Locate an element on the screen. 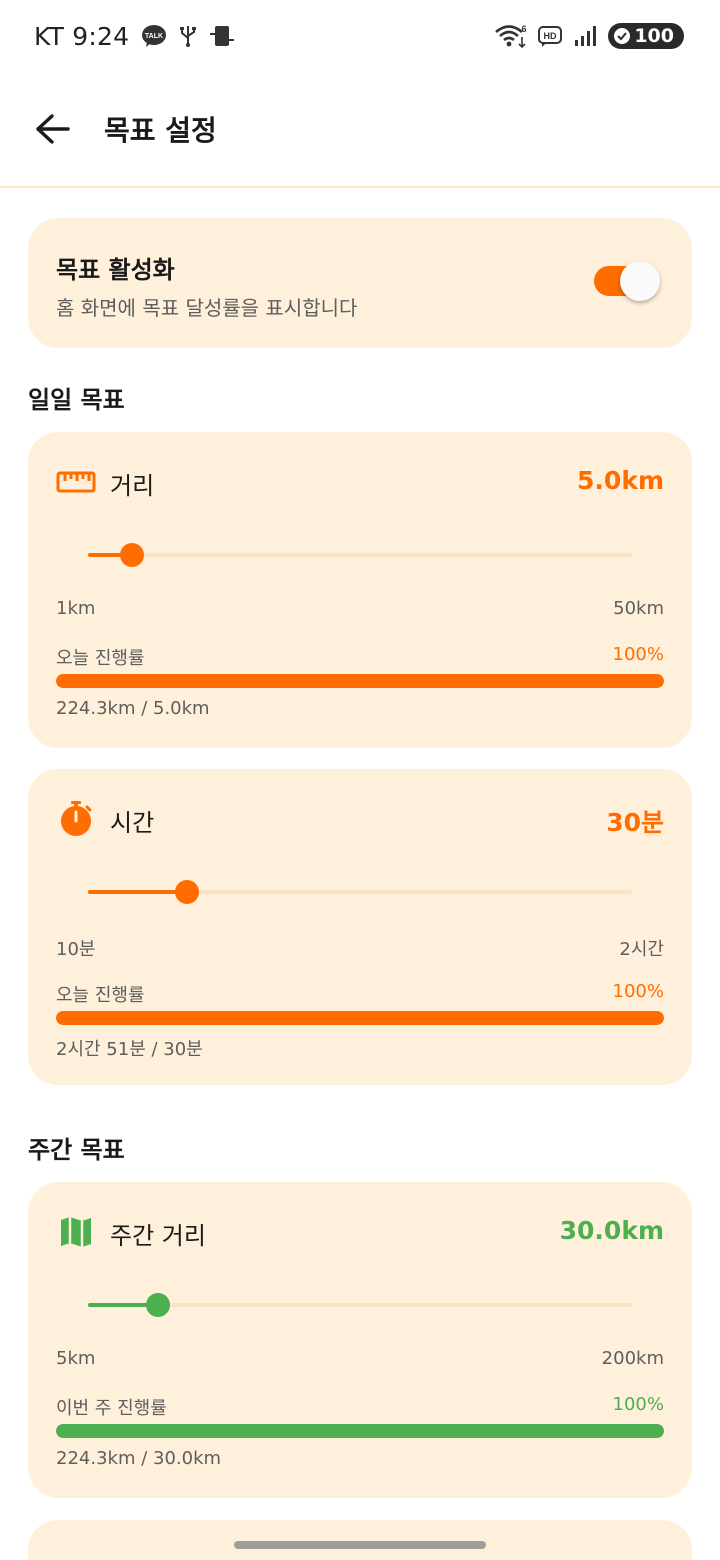 This screenshot has width=720, height=1560. svg-text: TALK is located at coordinates (154, 36).